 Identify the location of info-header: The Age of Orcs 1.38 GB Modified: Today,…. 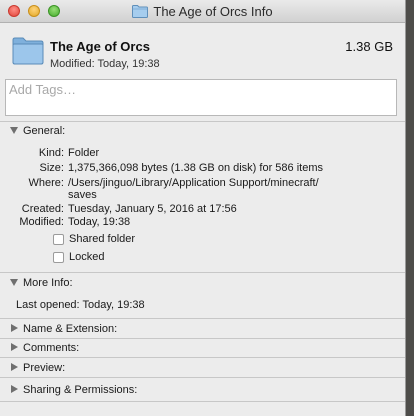
(202, 49).